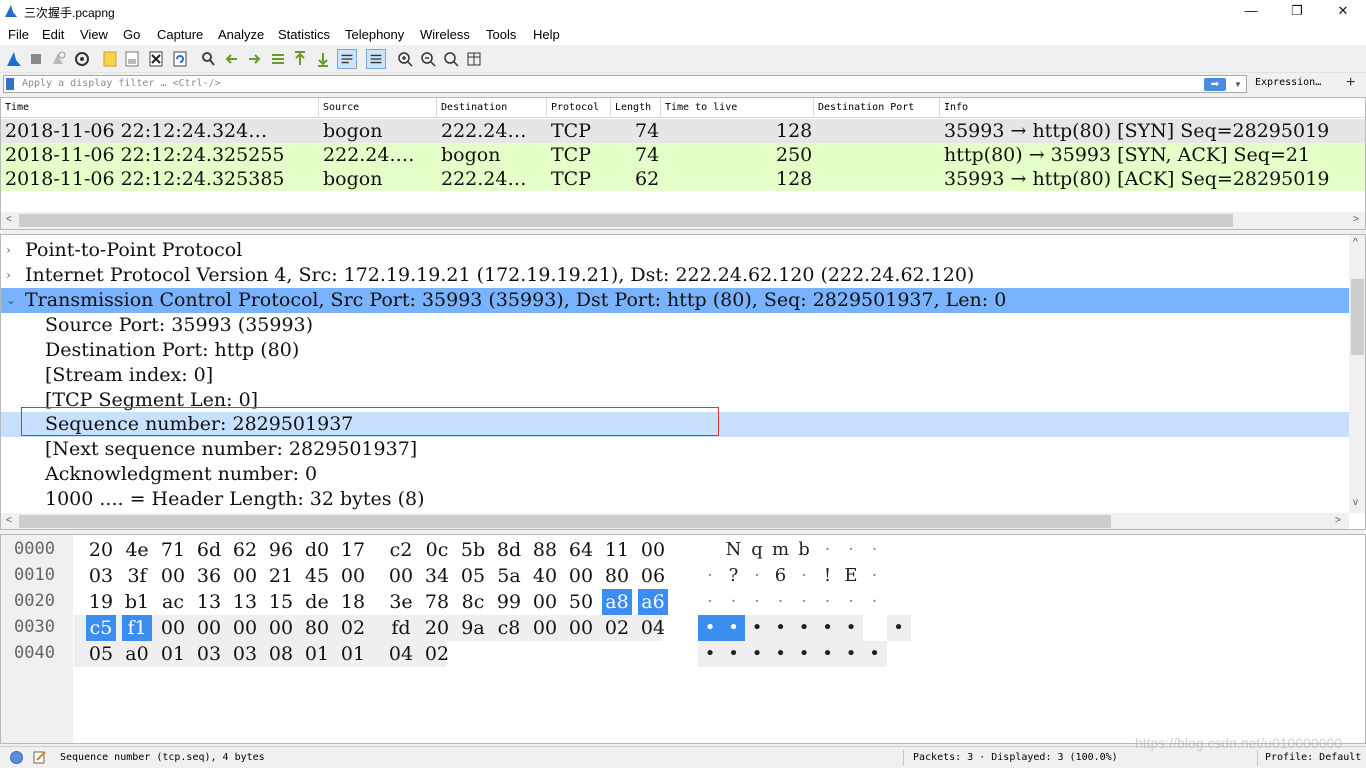 The width and height of the screenshot is (1366, 768). Describe the element at coordinates (405, 59) in the screenshot. I see `zoom-in-icon` at that location.